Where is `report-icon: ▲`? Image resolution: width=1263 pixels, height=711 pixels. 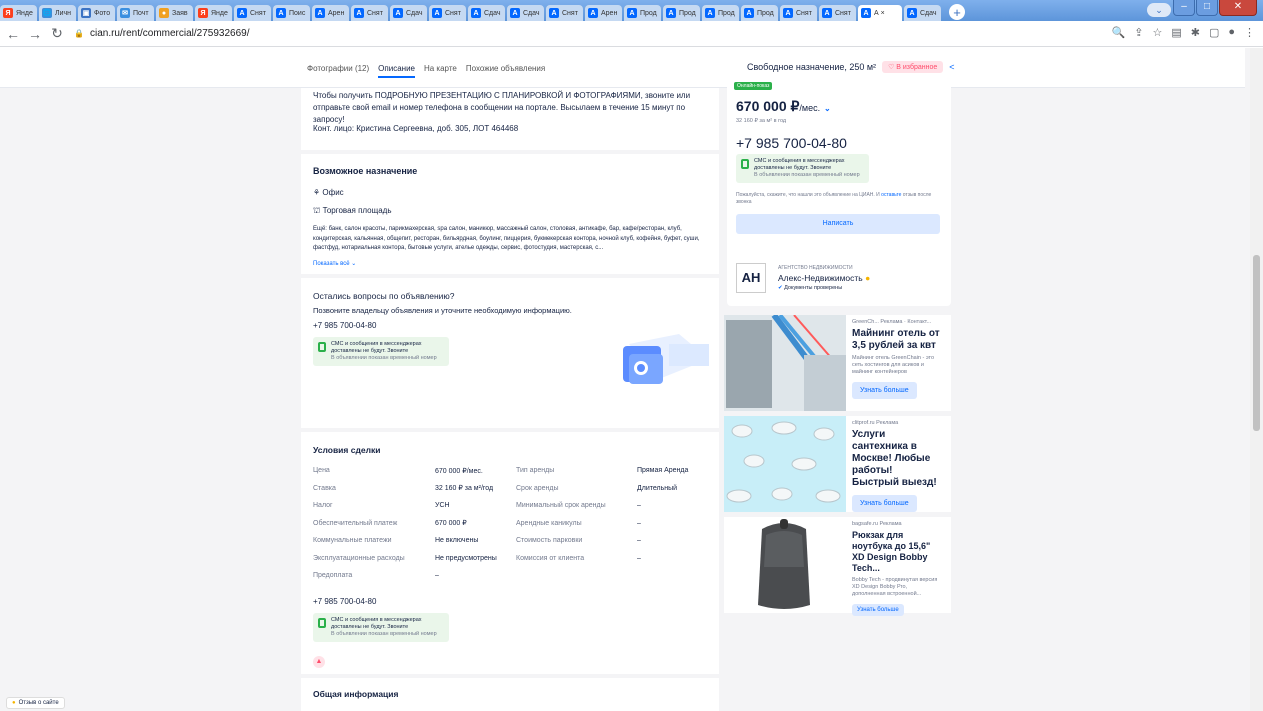
report-icon: ▲ is located at coordinates (319, 662).